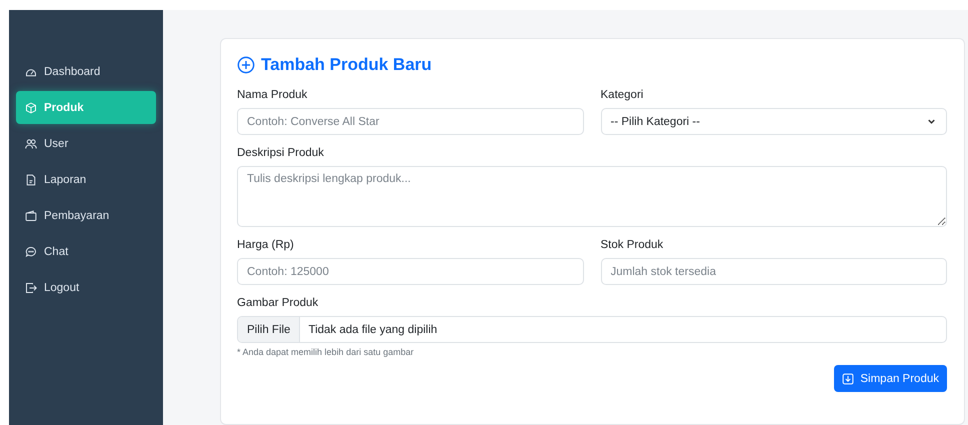 The image size is (968, 425). I want to click on download-icon, so click(848, 378).